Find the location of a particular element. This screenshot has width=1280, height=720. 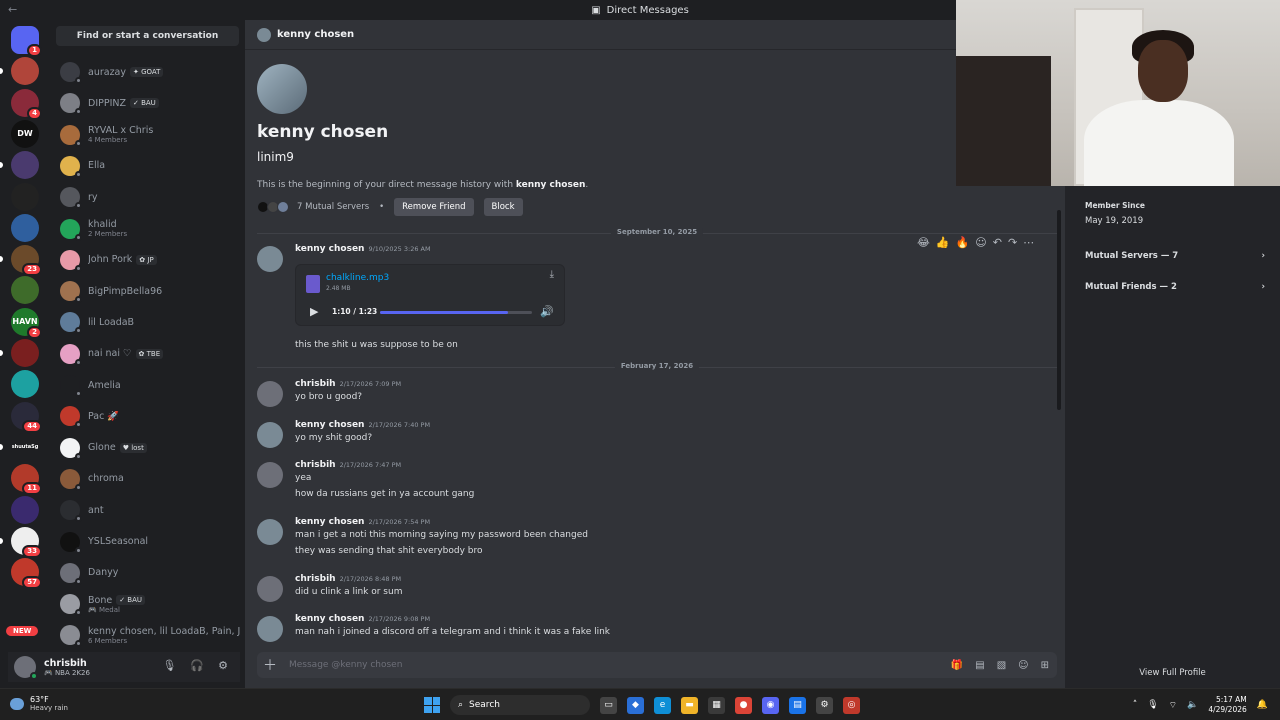

server-icon: 11 is located at coordinates (26, 480).